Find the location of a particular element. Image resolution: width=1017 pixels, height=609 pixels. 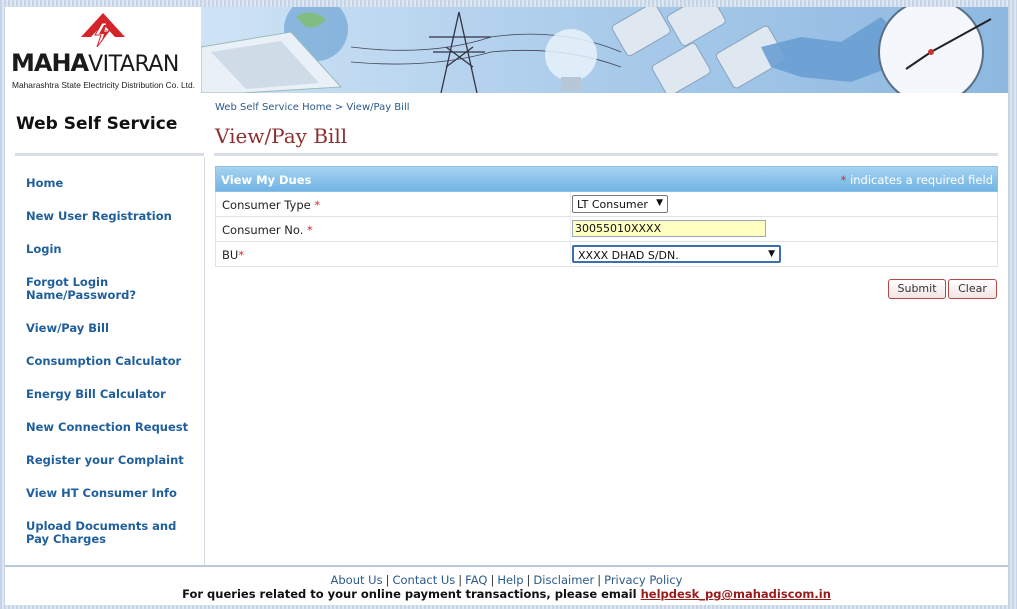

sidebar-item-view-ht-consumer-info: View HT Consumer Info is located at coordinates (111, 493).